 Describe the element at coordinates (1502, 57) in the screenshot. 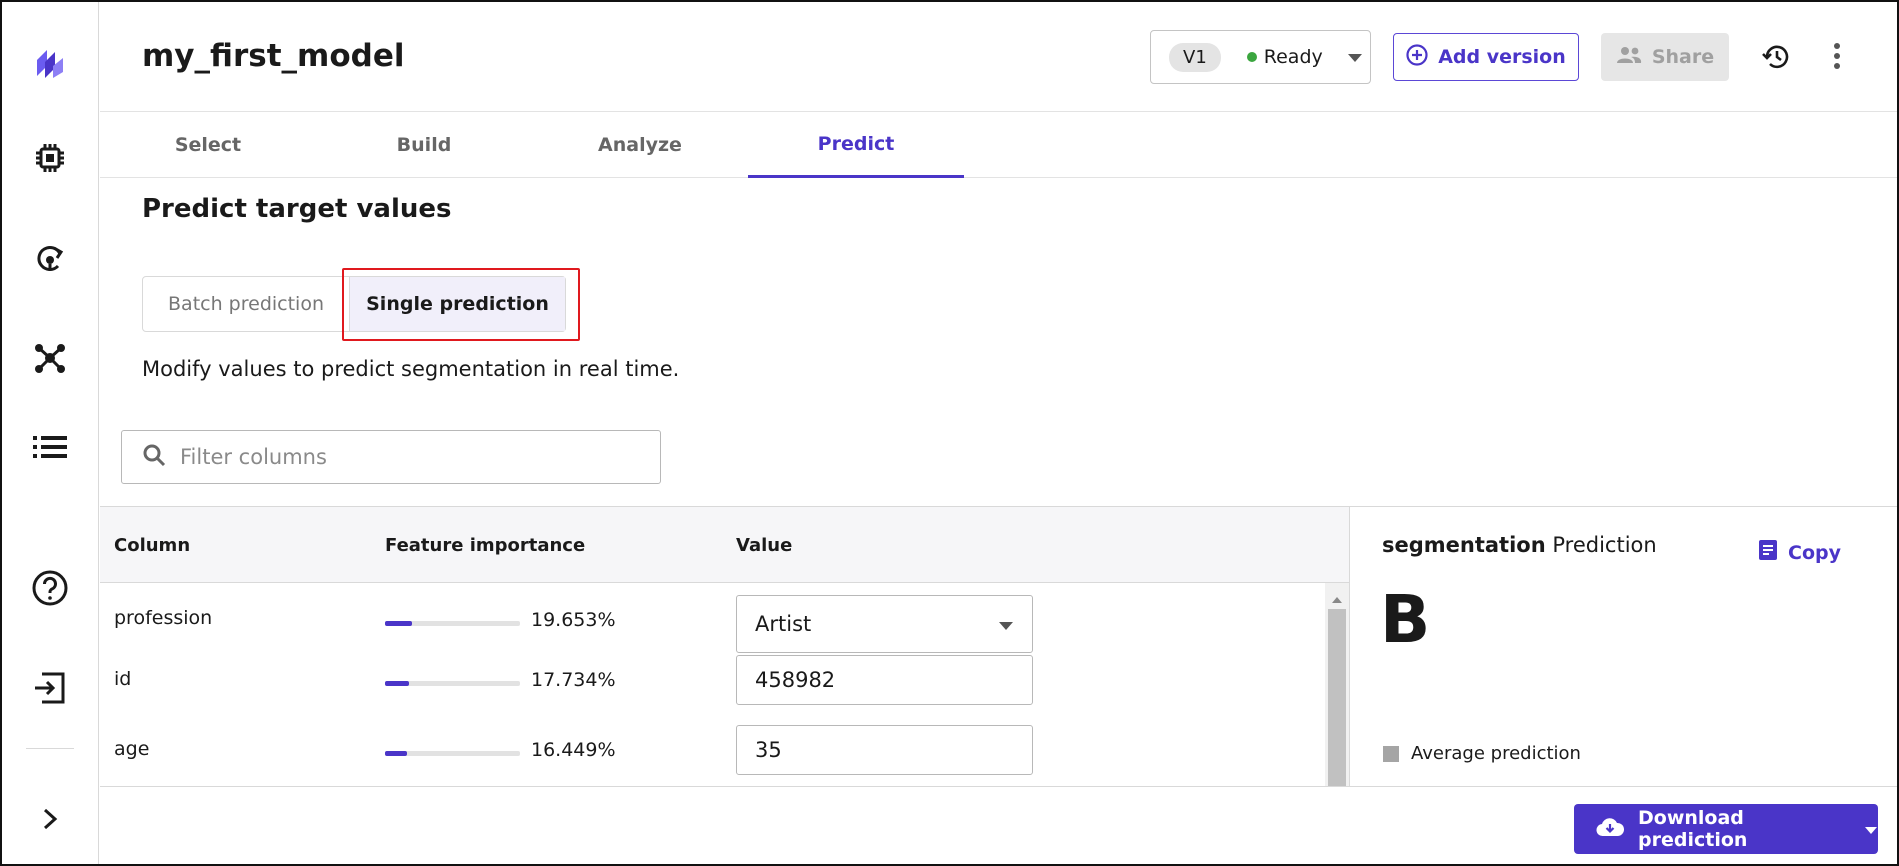

I see `add-version-label: Add version` at that location.